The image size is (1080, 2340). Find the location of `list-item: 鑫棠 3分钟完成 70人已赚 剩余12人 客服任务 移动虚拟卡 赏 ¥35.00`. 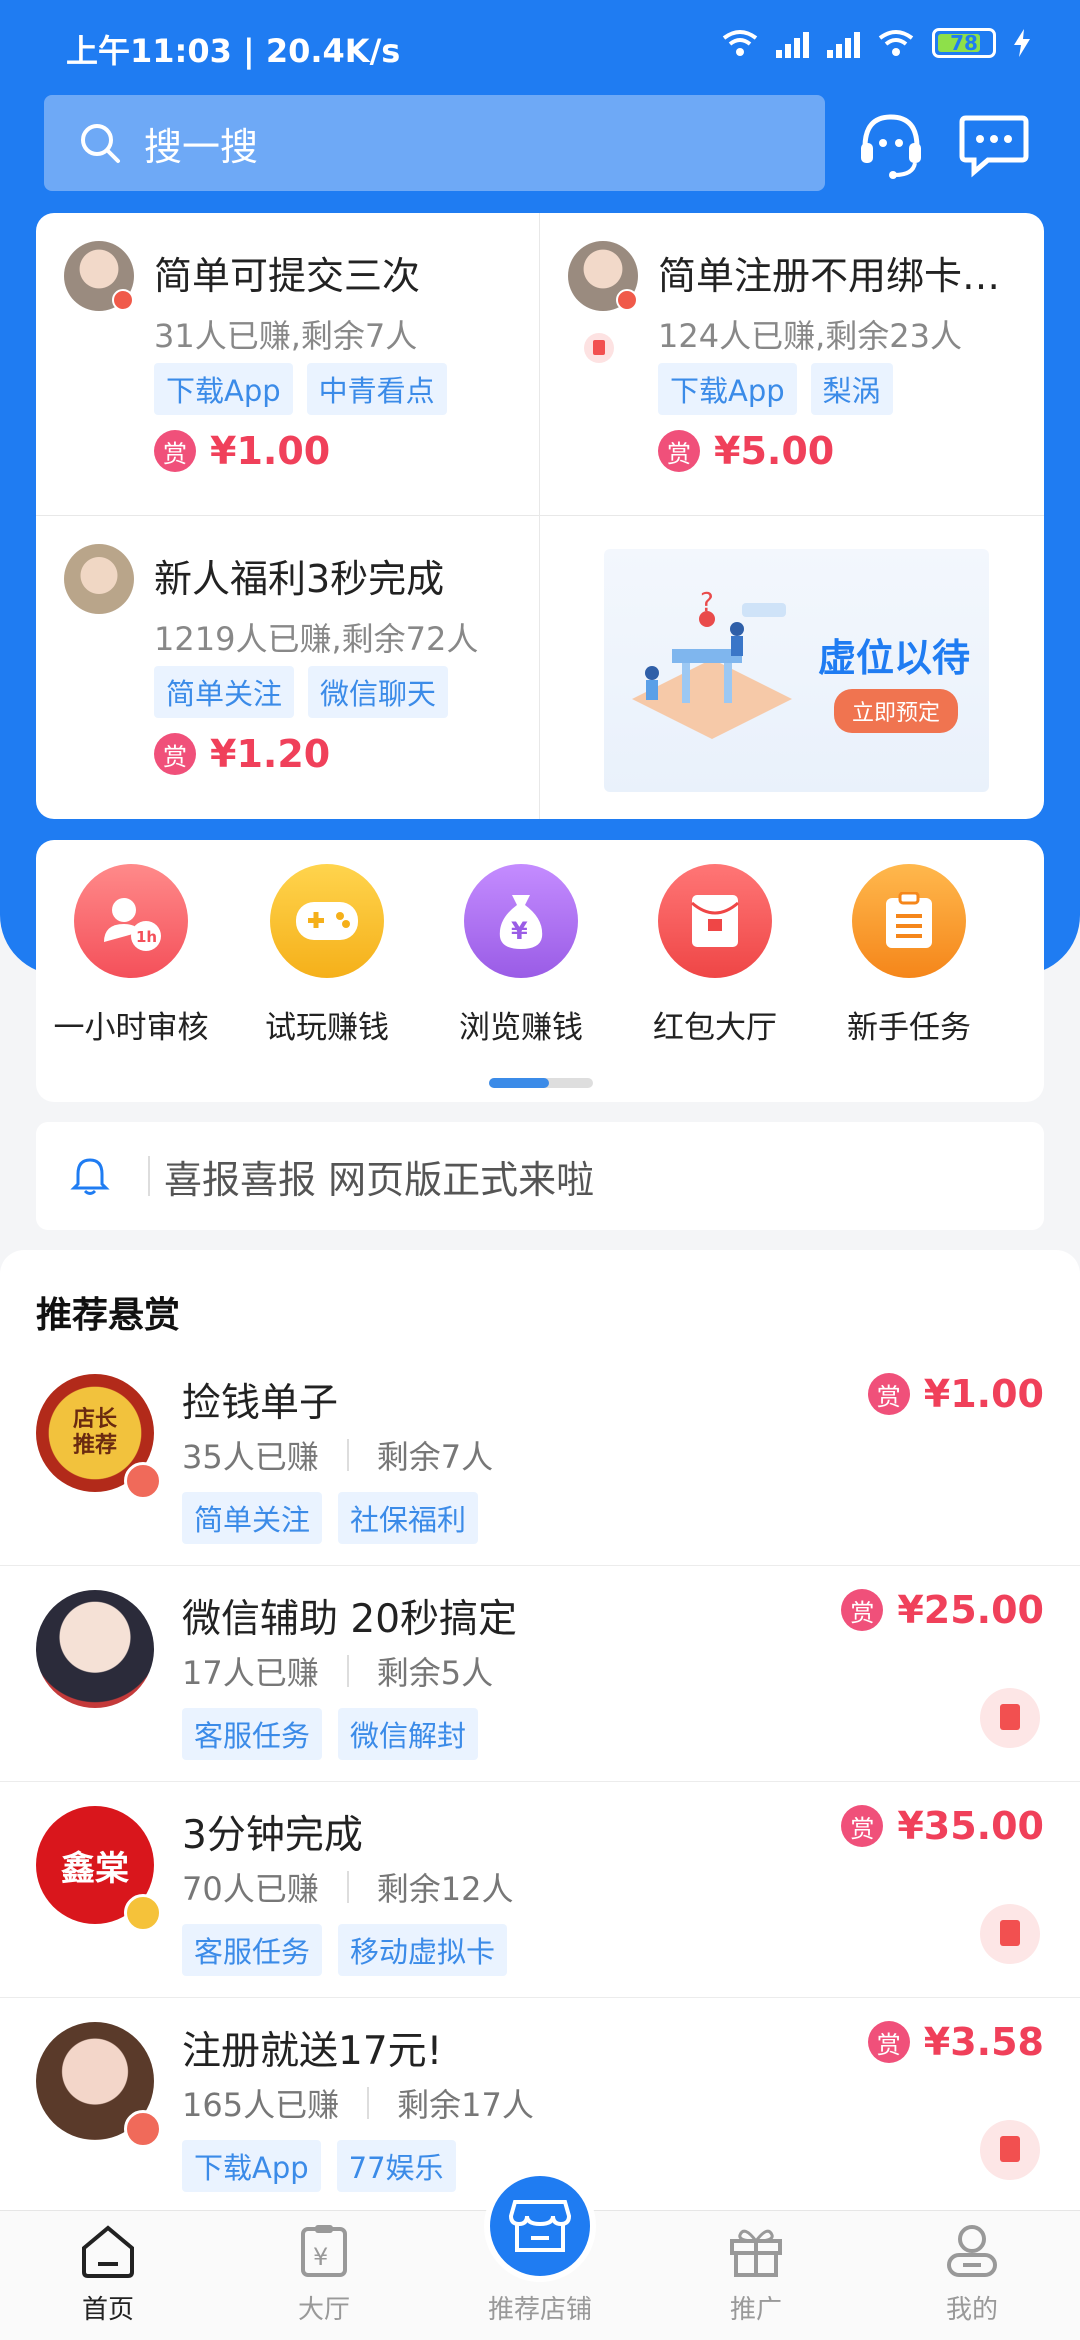

list-item: 鑫棠 3分钟完成 70人已赚 剩余12人 客服任务 移动虚拟卡 赏 ¥35.00 is located at coordinates (540, 1890).